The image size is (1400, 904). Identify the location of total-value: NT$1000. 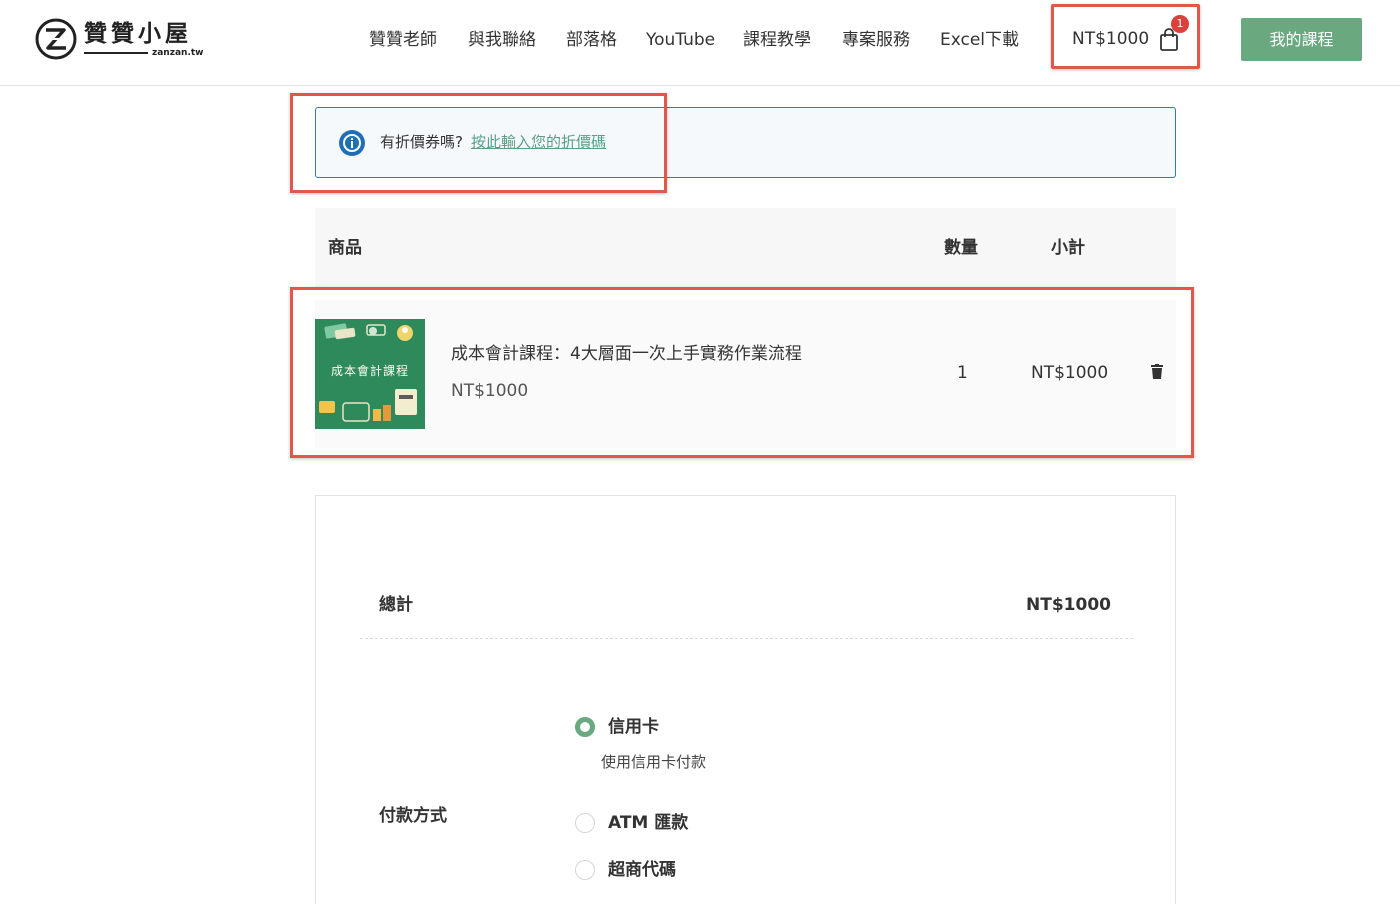
(1068, 605).